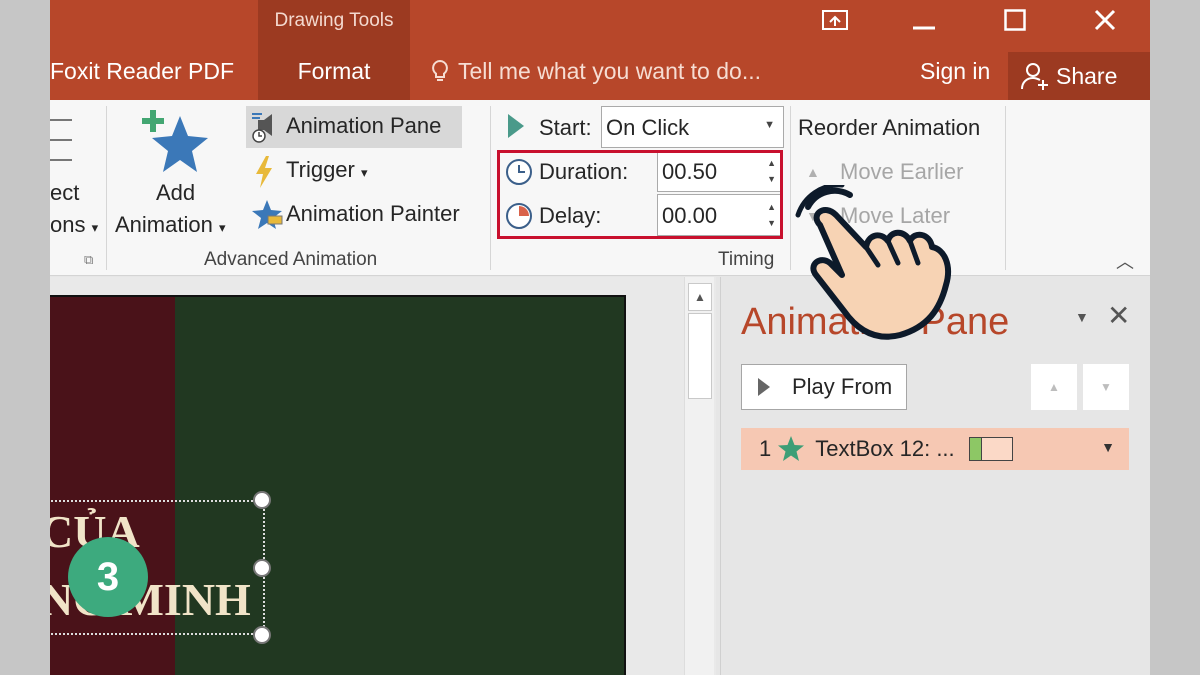 The height and width of the screenshot is (675, 1200). Describe the element at coordinates (334, 20) in the screenshot. I see `contextual-group-label: Drawing Tools` at that location.